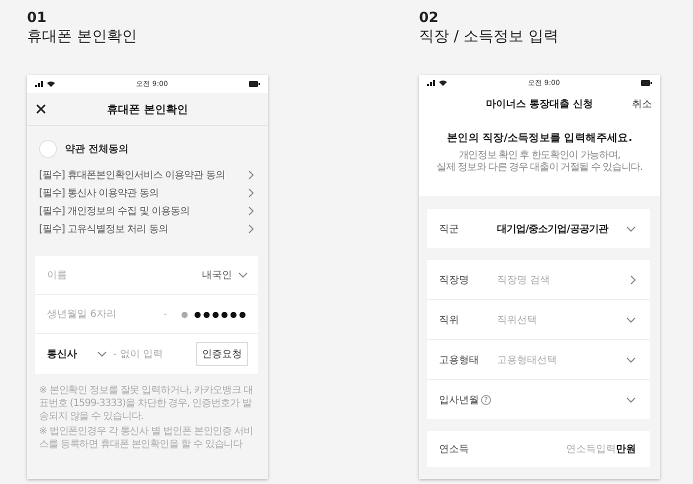  Describe the element at coordinates (96, 149) in the screenshot. I see `agree-all-label: 약관 전체동의` at that location.